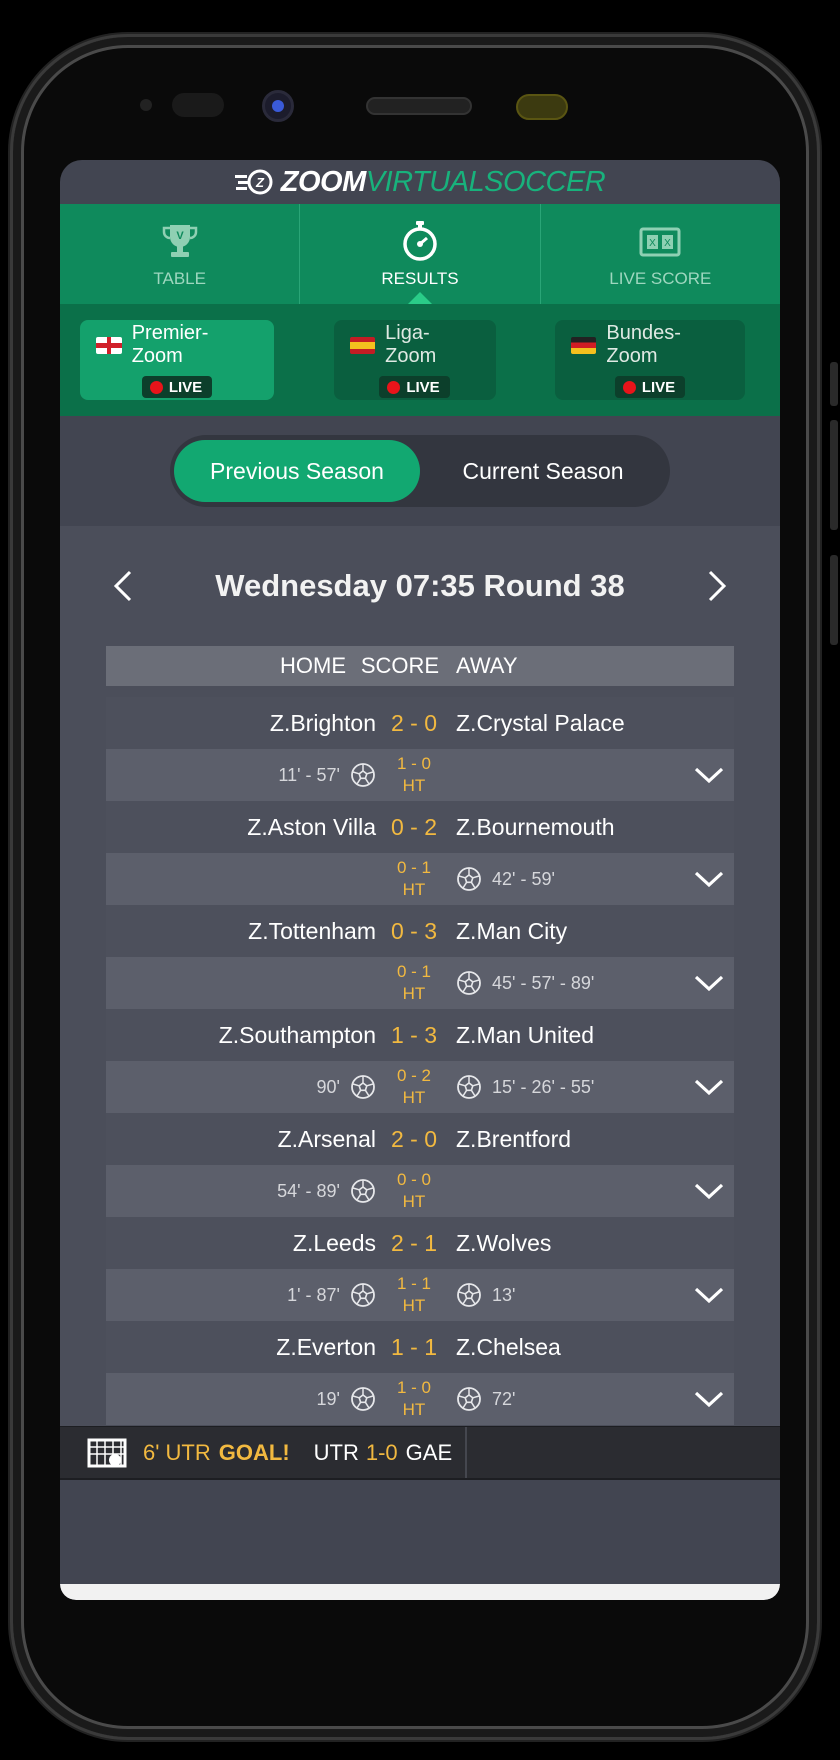  I want to click on tab-results: RESULTS, so click(420, 254).